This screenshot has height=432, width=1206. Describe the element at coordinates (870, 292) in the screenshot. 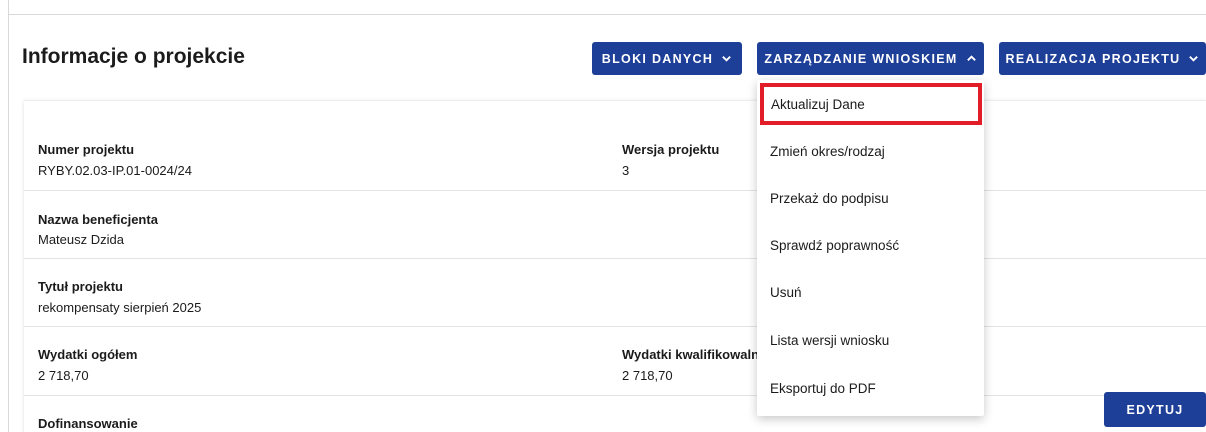

I see `menu-item-usun: Usuń` at that location.